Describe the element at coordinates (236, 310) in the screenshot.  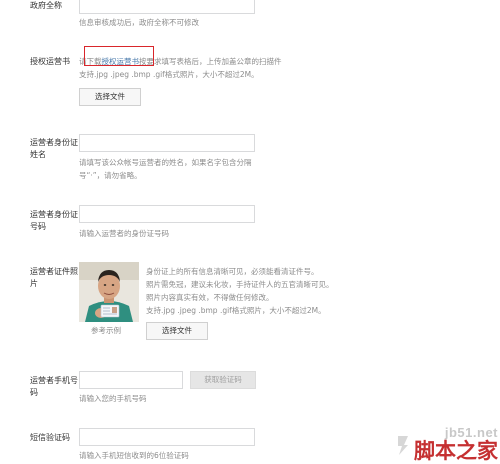
I see `operator-photo-desc-4: 支持.jpg .jpeg .bmp .gif格式照片，大小不超过2M。` at that location.